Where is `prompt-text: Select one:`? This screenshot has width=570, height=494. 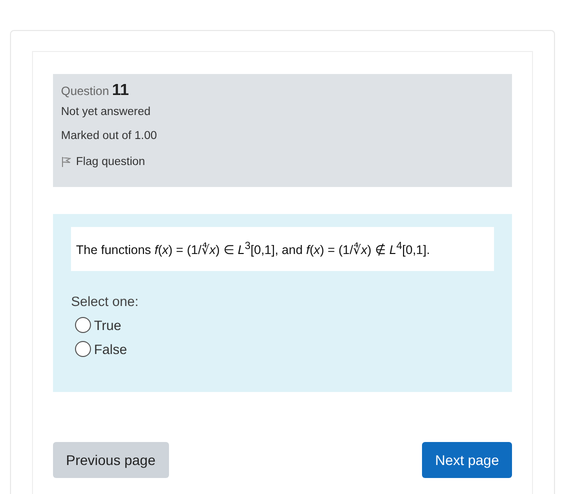 prompt-text: Select one: is located at coordinates (105, 302).